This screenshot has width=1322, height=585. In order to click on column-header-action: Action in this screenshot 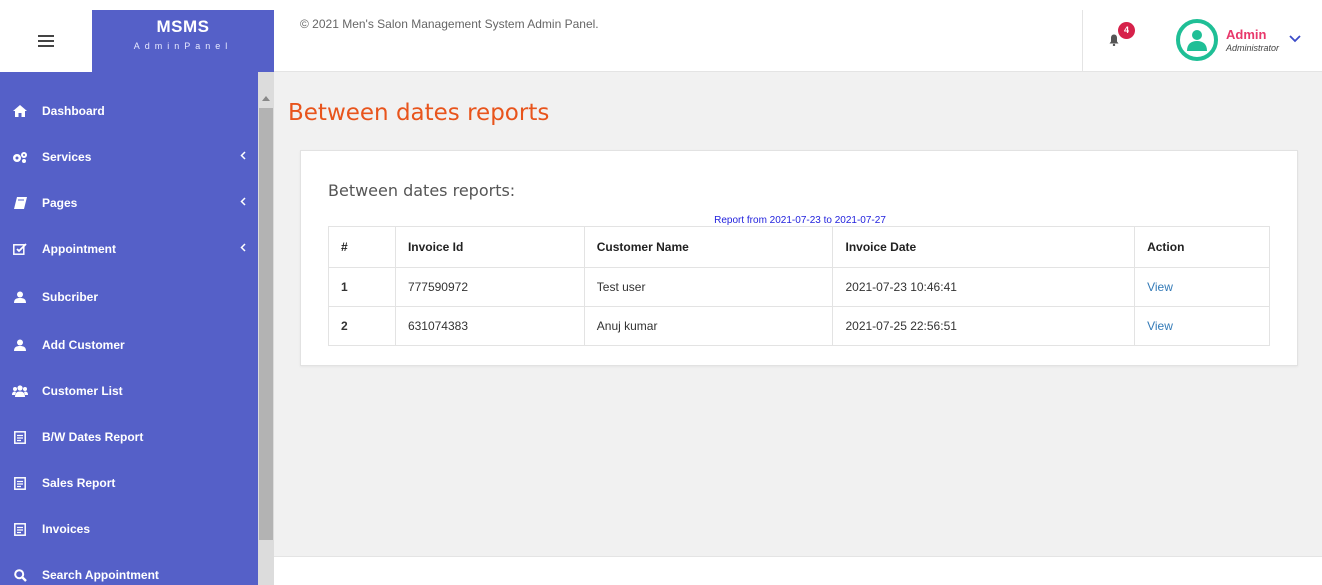, I will do `click(1202, 247)`.